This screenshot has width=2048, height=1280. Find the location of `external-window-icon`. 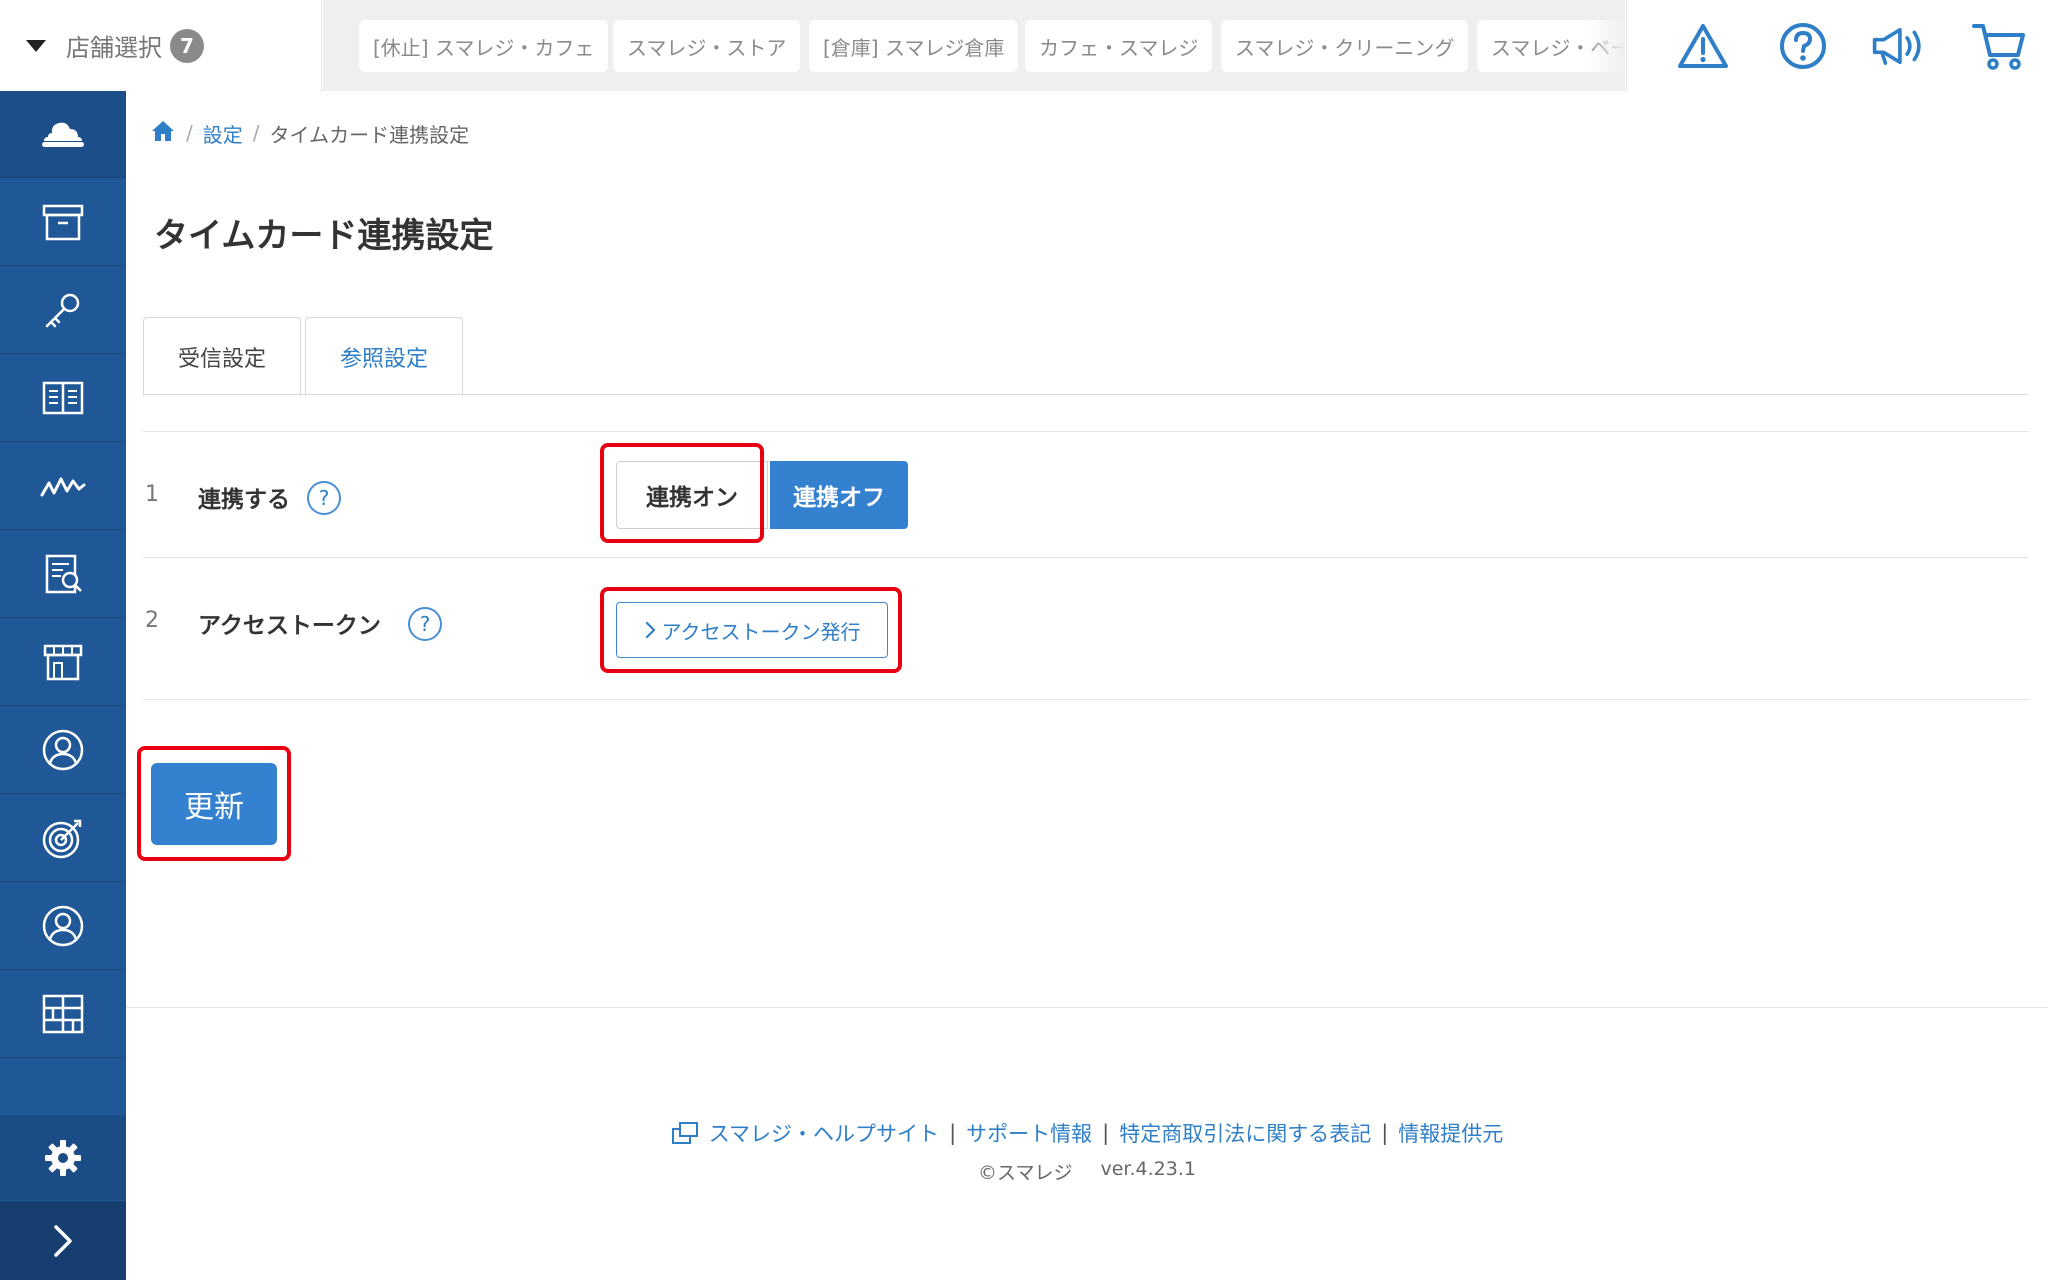

external-window-icon is located at coordinates (684, 1133).